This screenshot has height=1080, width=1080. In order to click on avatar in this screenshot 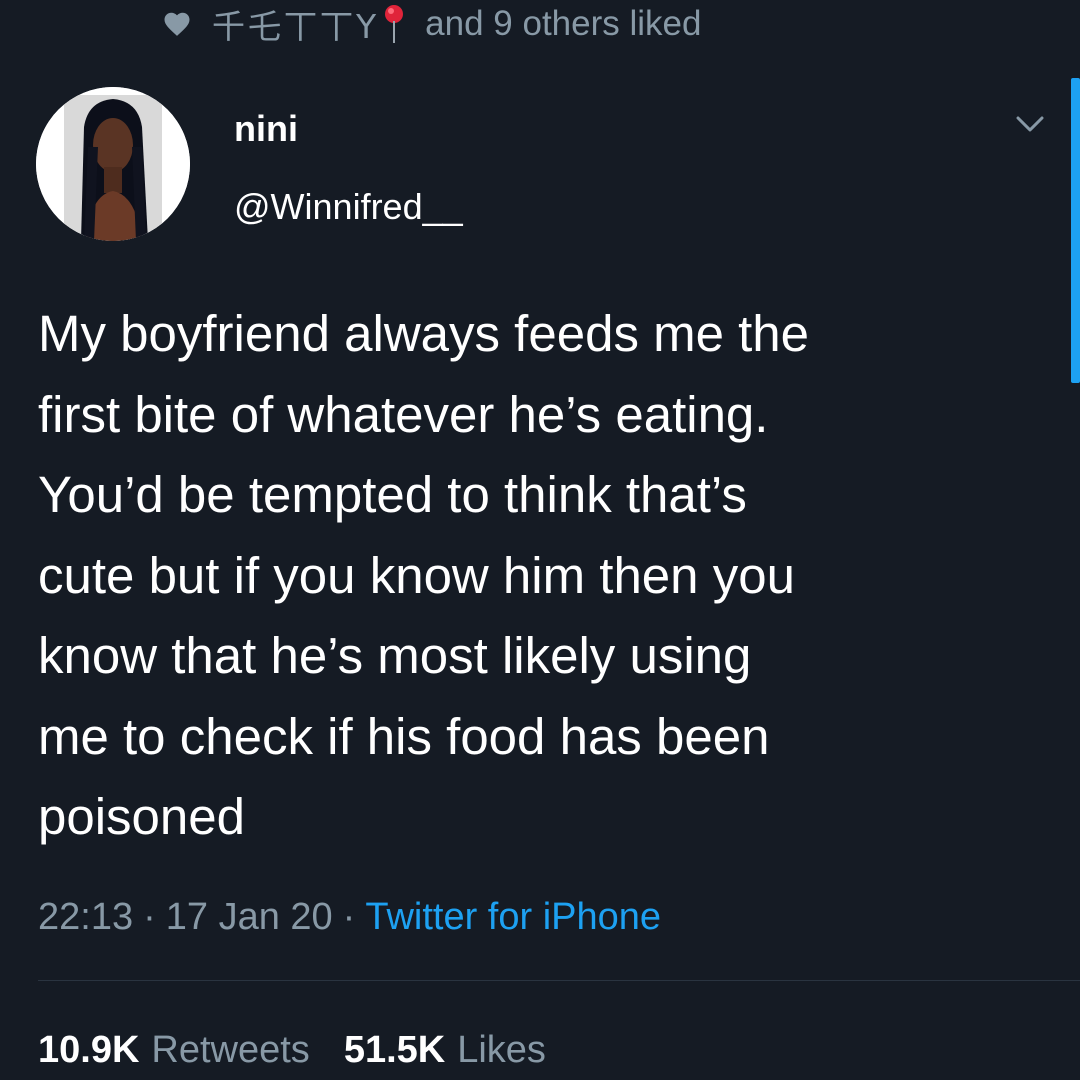, I will do `click(113, 164)`.